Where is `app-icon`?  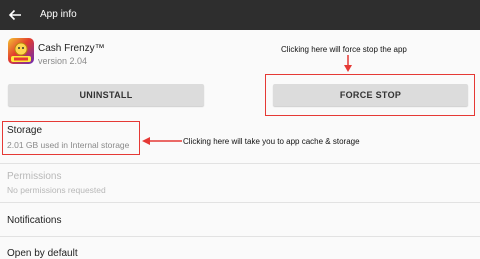 app-icon is located at coordinates (21, 51).